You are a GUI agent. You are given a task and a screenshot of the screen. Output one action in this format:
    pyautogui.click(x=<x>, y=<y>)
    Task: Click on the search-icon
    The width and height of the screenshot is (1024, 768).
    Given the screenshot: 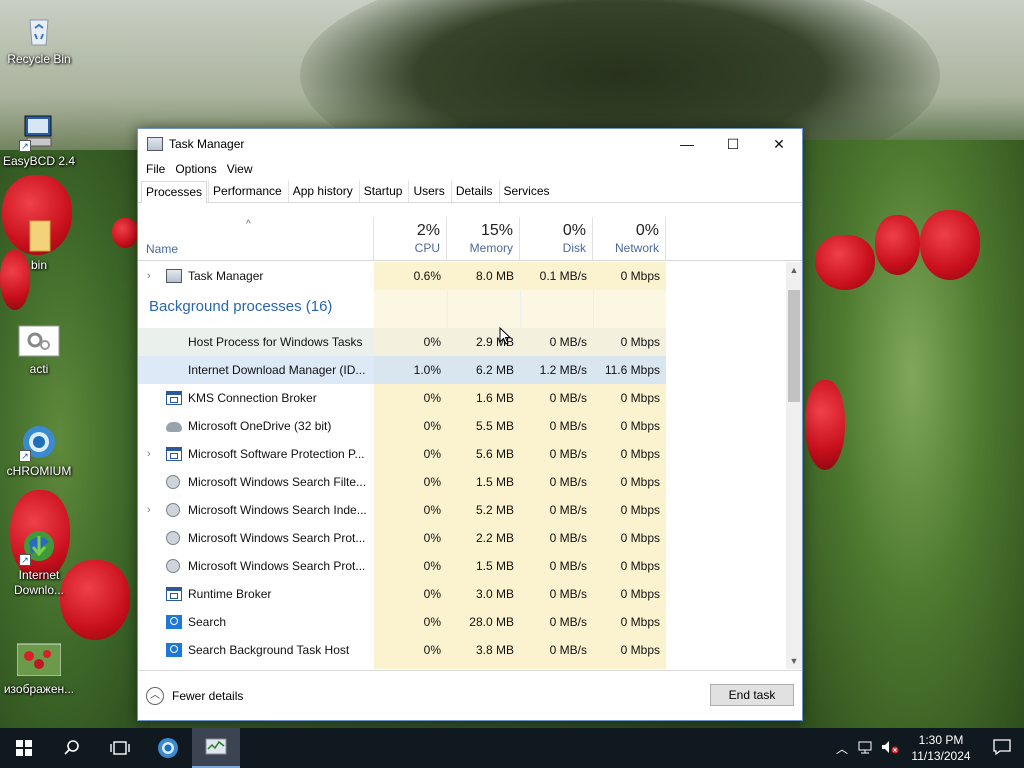 What is the action you would take?
    pyautogui.click(x=71, y=747)
    